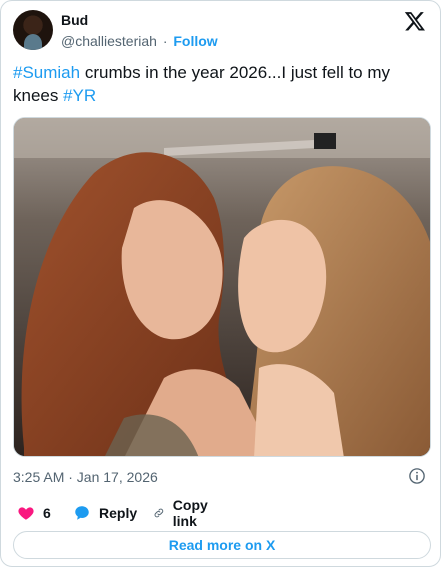  Describe the element at coordinates (417, 476) in the screenshot. I see `info-icon` at that location.